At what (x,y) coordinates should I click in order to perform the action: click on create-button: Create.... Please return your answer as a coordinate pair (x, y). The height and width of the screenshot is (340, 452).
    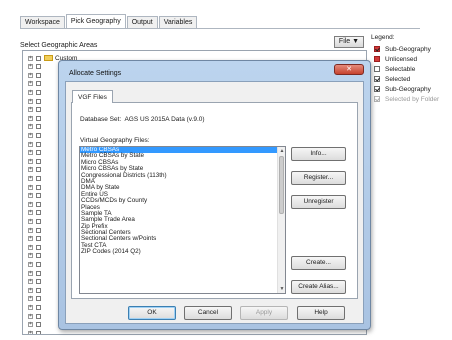
    Looking at the image, I should click on (318, 263).